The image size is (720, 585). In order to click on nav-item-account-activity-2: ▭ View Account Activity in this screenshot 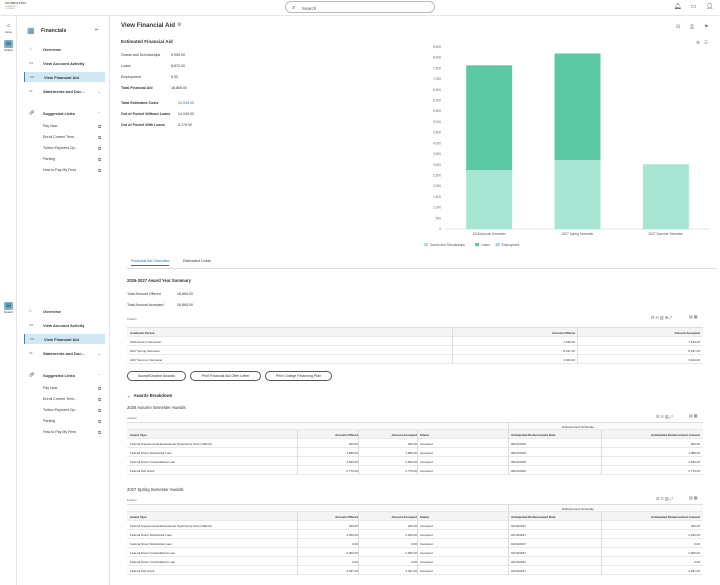, I will do `click(64, 325)`.